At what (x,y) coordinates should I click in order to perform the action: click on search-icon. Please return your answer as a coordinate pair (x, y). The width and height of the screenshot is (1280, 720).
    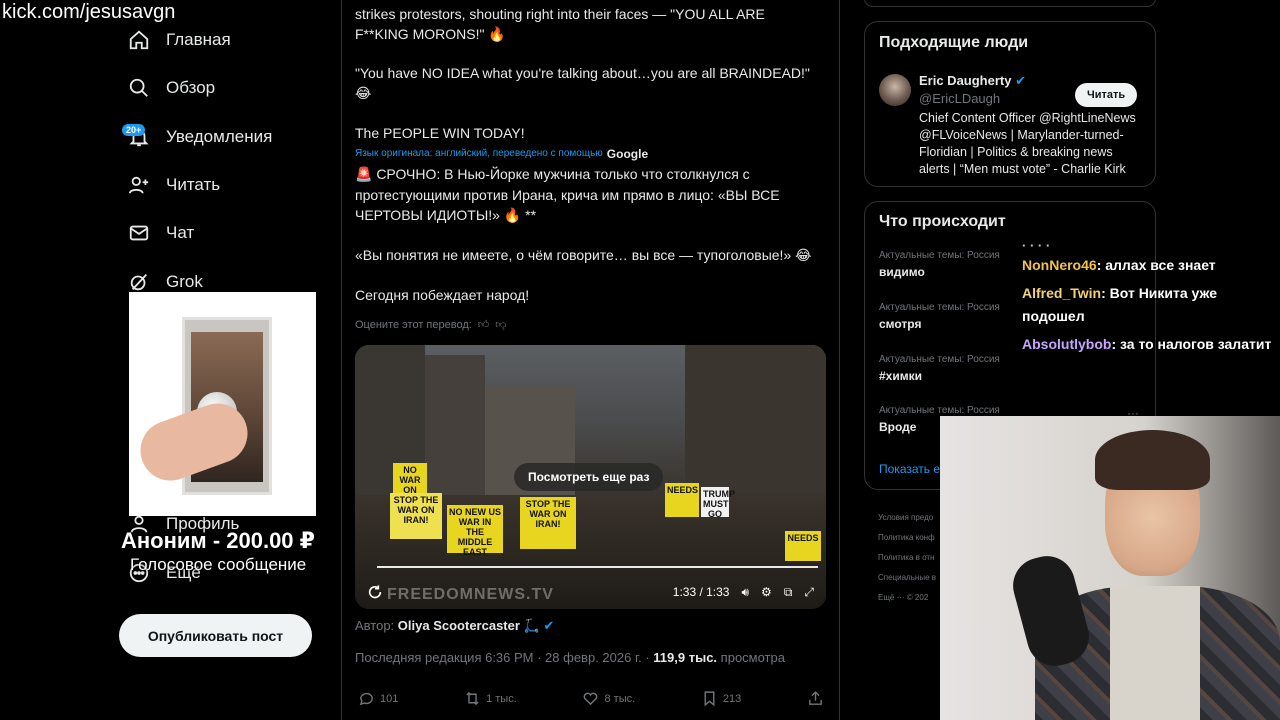
    Looking at the image, I should click on (138, 87).